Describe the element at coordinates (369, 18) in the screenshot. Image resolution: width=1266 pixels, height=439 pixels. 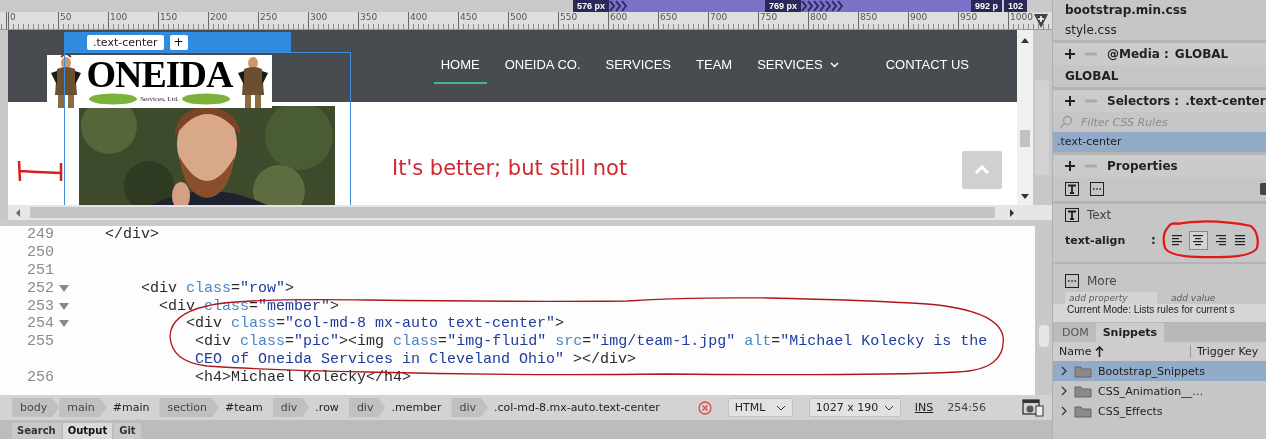
I see `ruler-label: 350` at that location.